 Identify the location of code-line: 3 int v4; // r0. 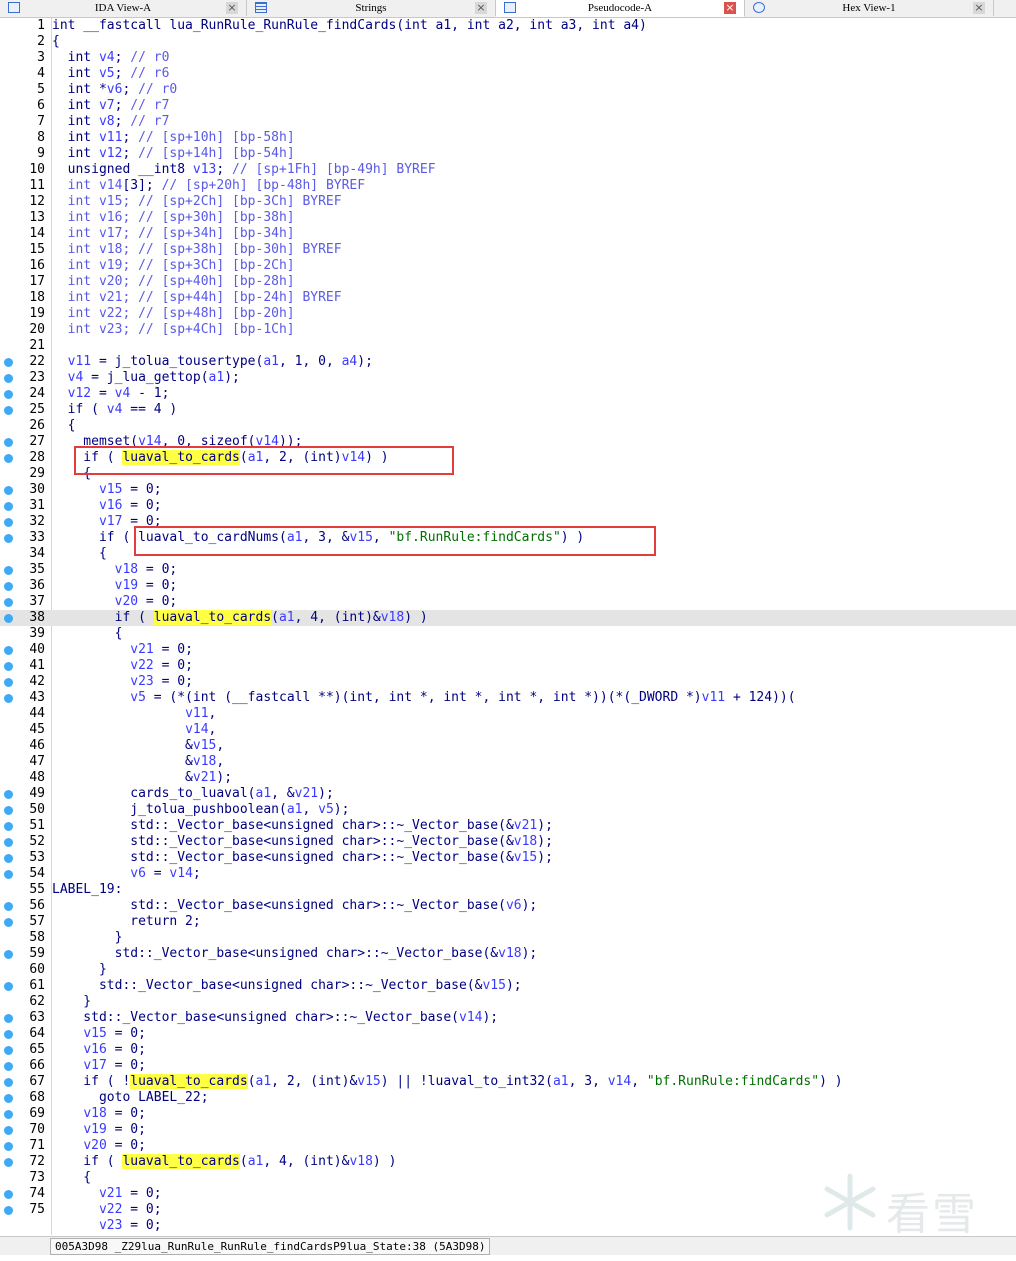
(508, 58).